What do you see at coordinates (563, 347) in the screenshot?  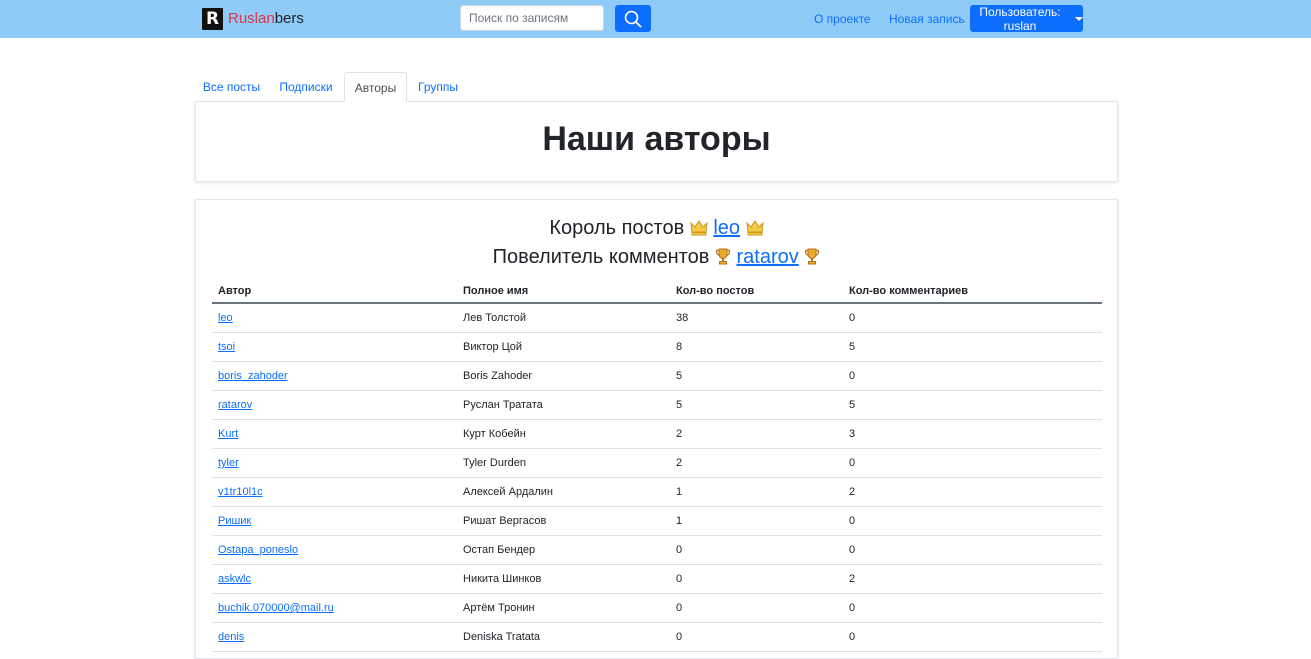 I see `full-name-cell: Виктор Цой` at bounding box center [563, 347].